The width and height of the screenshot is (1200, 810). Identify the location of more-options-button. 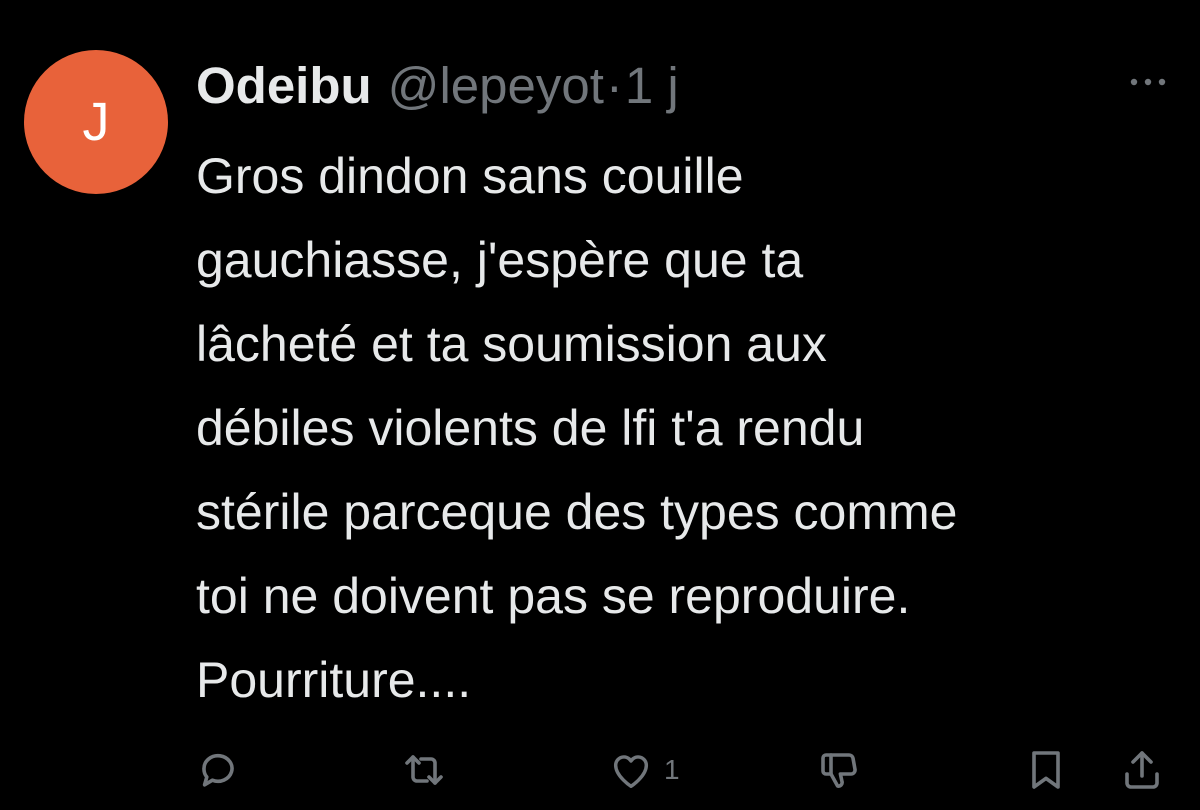
(1148, 82).